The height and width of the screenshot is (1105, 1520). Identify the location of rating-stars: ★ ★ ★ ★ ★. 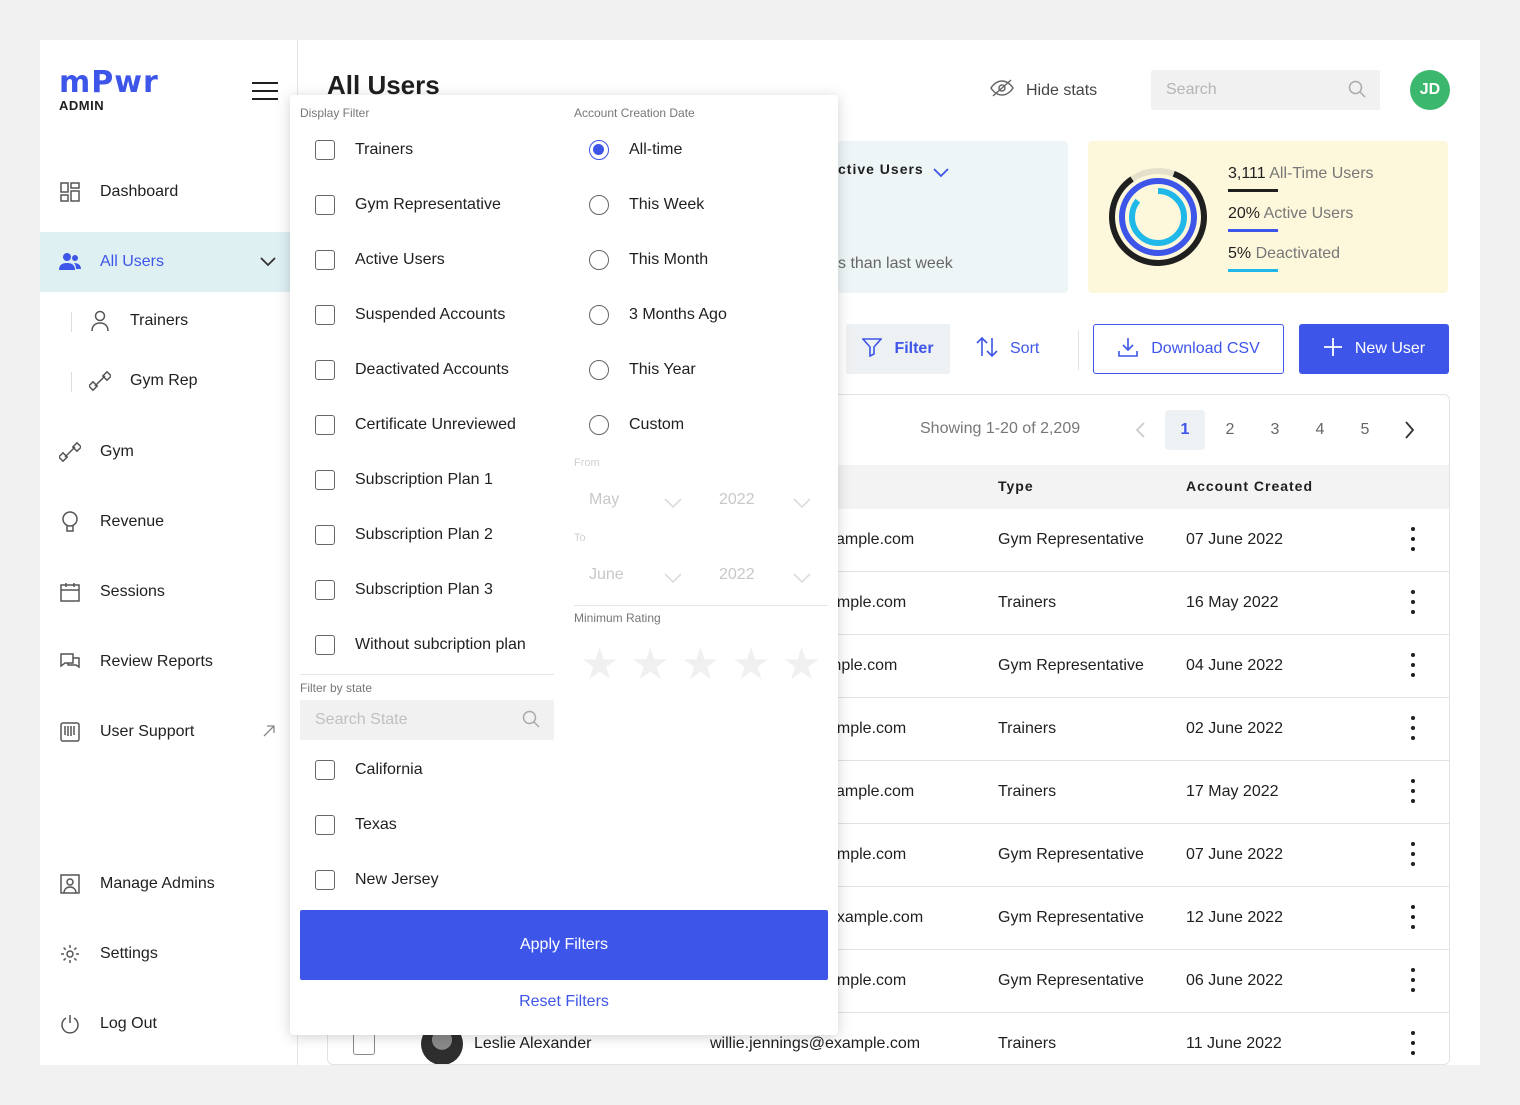
(700, 665).